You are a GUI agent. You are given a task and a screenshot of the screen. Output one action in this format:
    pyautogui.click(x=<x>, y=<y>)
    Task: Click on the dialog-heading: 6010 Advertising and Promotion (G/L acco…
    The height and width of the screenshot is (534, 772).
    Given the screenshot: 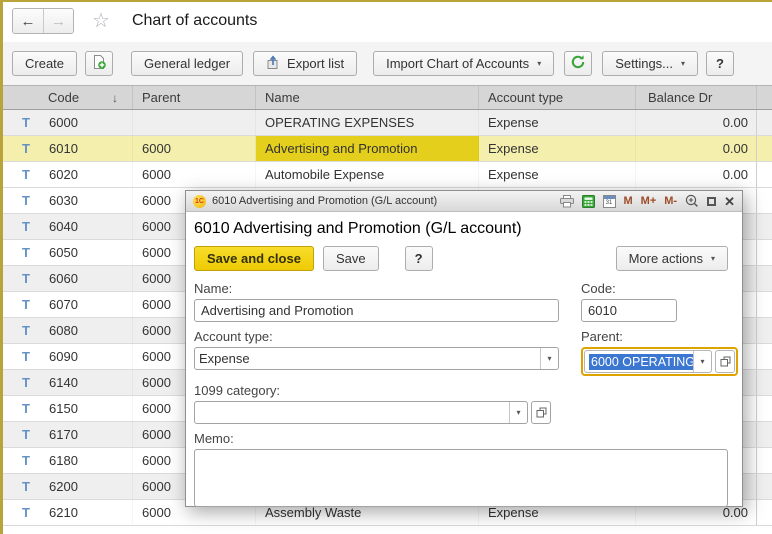 What is the action you would take?
    pyautogui.click(x=358, y=228)
    